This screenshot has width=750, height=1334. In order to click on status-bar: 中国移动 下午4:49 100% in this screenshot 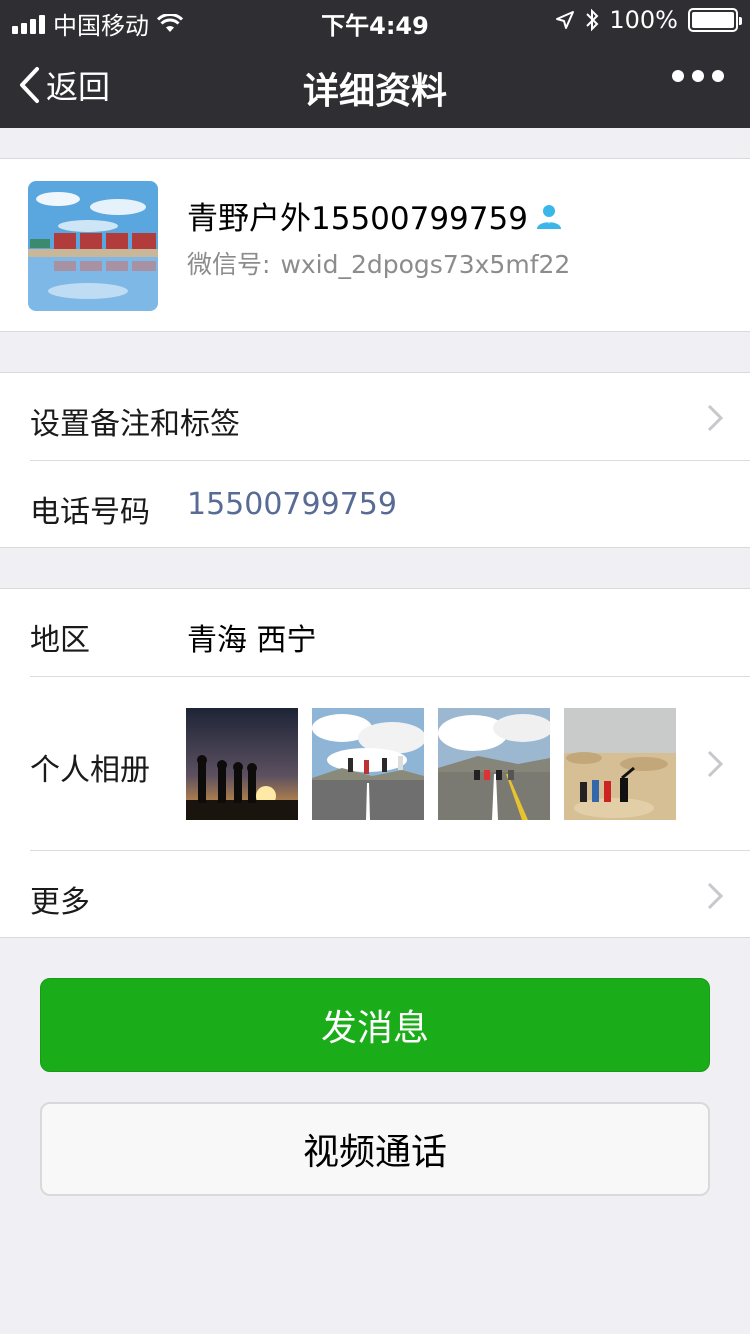, I will do `click(375, 20)`.